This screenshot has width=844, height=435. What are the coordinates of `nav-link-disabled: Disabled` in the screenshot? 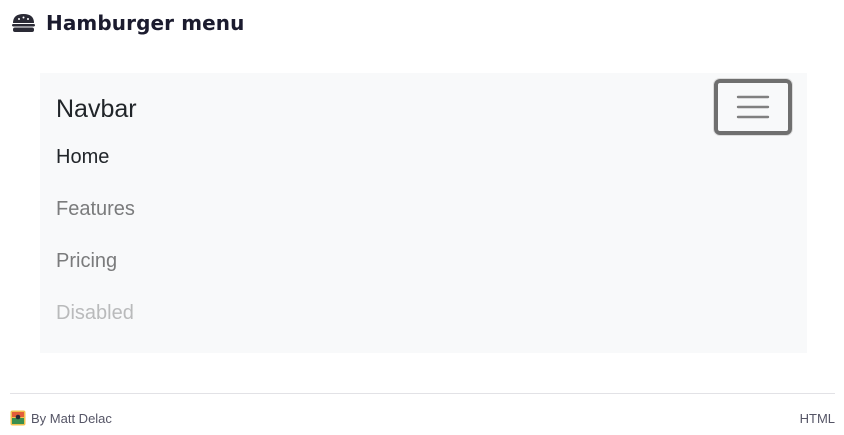 It's located at (95, 313).